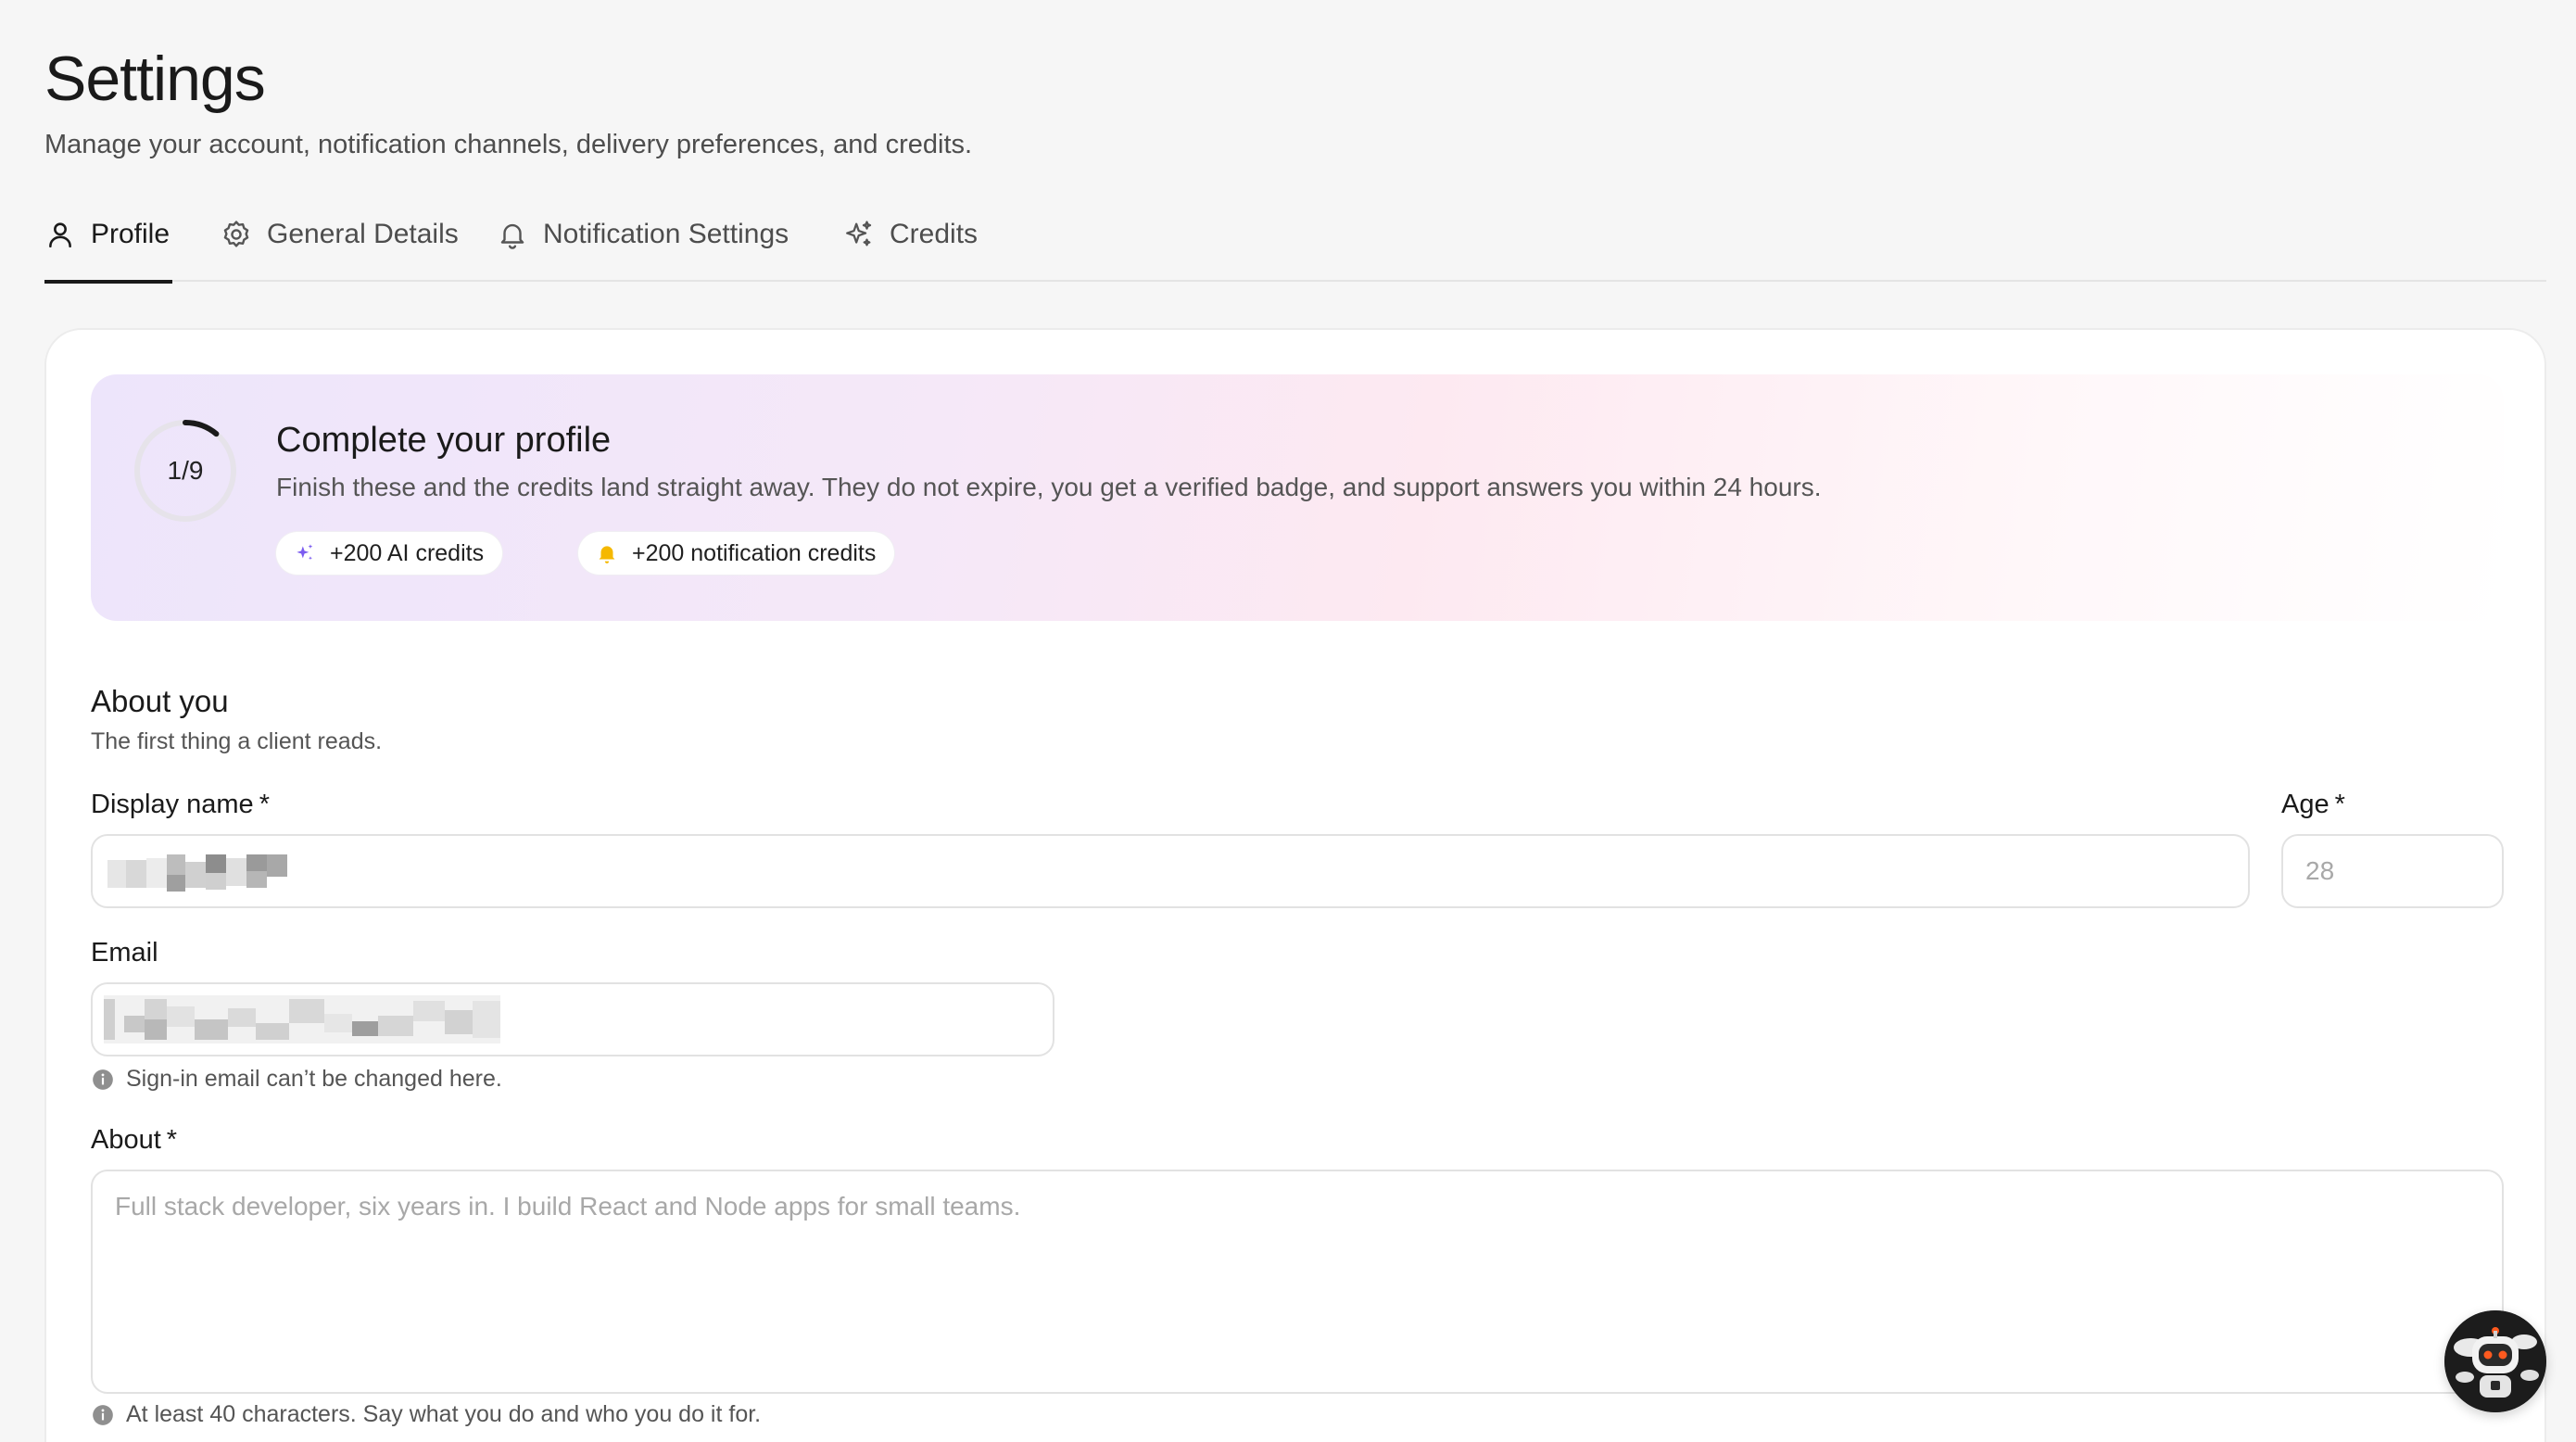 The height and width of the screenshot is (1442, 2576). I want to click on page-title: Settings, so click(155, 79).